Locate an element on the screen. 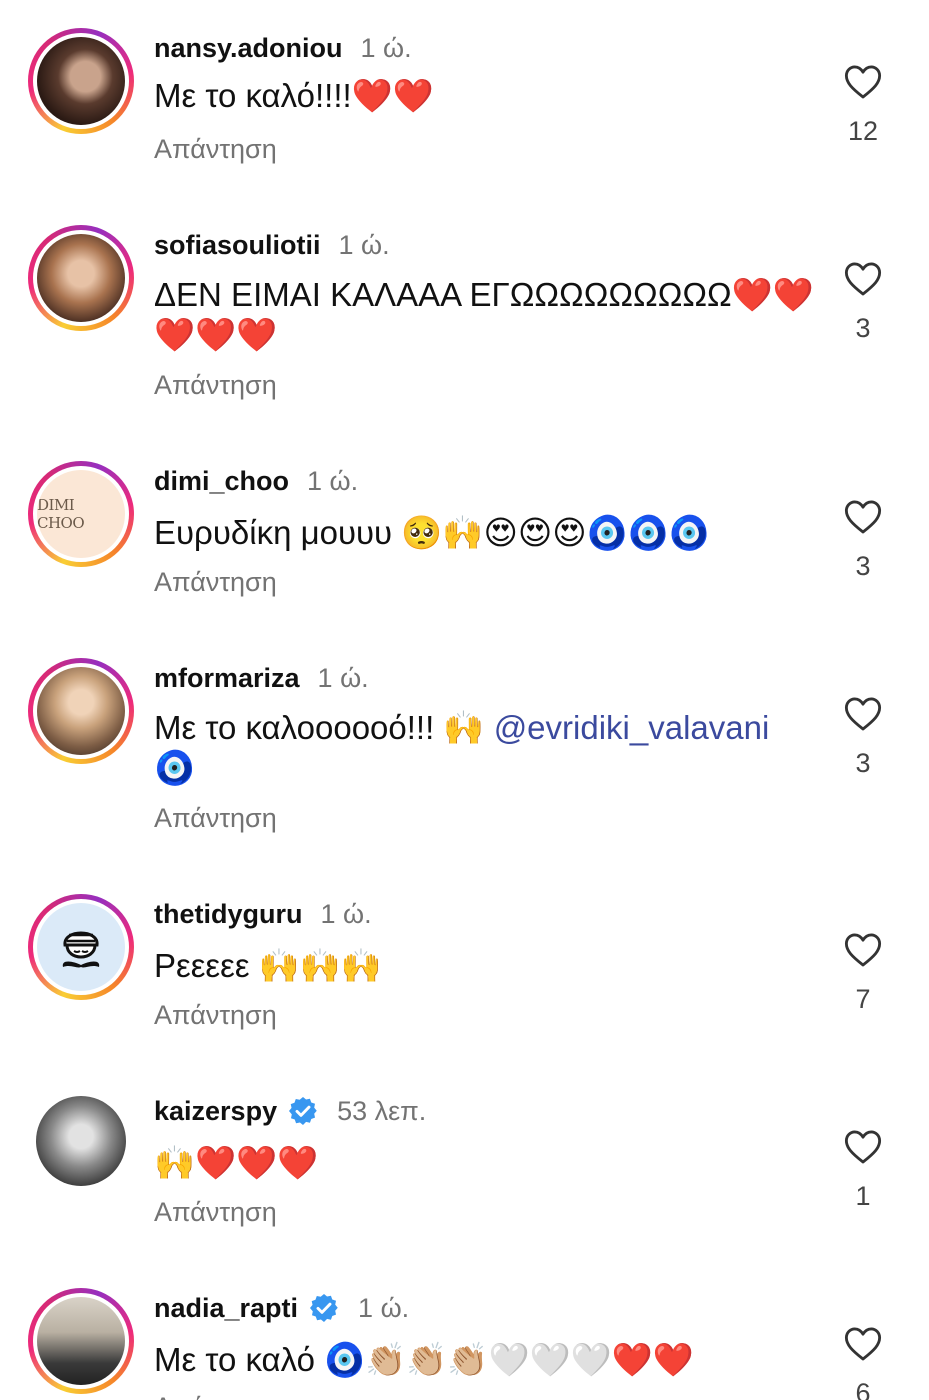 The height and width of the screenshot is (1400, 929). username: thetidyguru is located at coordinates (228, 914).